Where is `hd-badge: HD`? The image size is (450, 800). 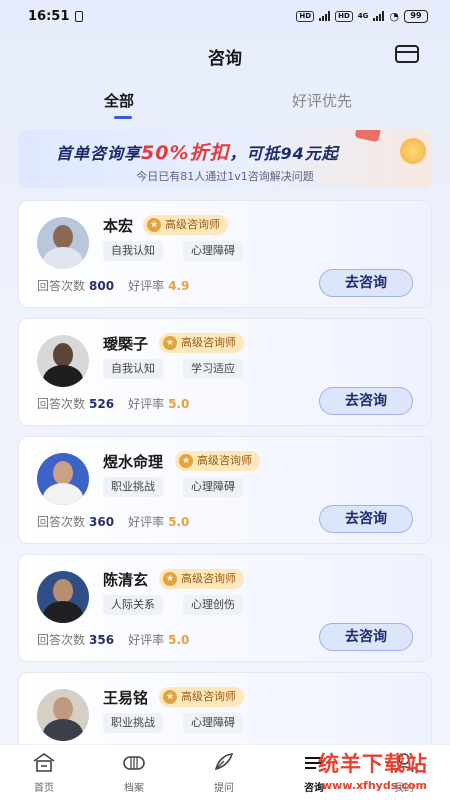 hd-badge: HD is located at coordinates (305, 16).